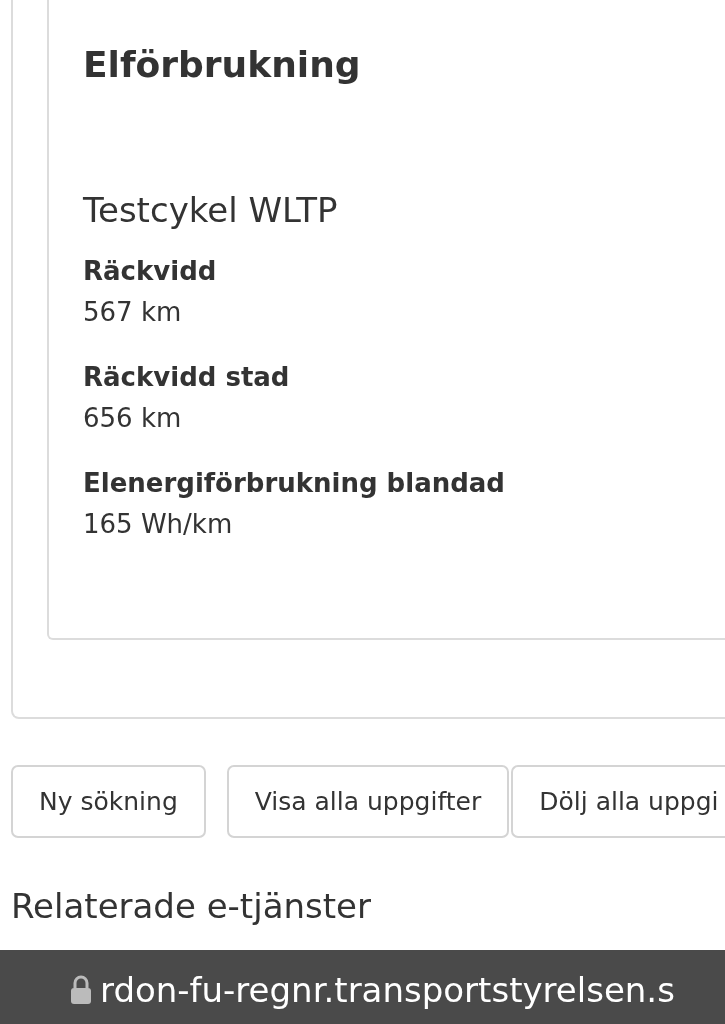  Describe the element at coordinates (191, 906) in the screenshot. I see `related-heading: Relaterade e-tjänster` at that location.